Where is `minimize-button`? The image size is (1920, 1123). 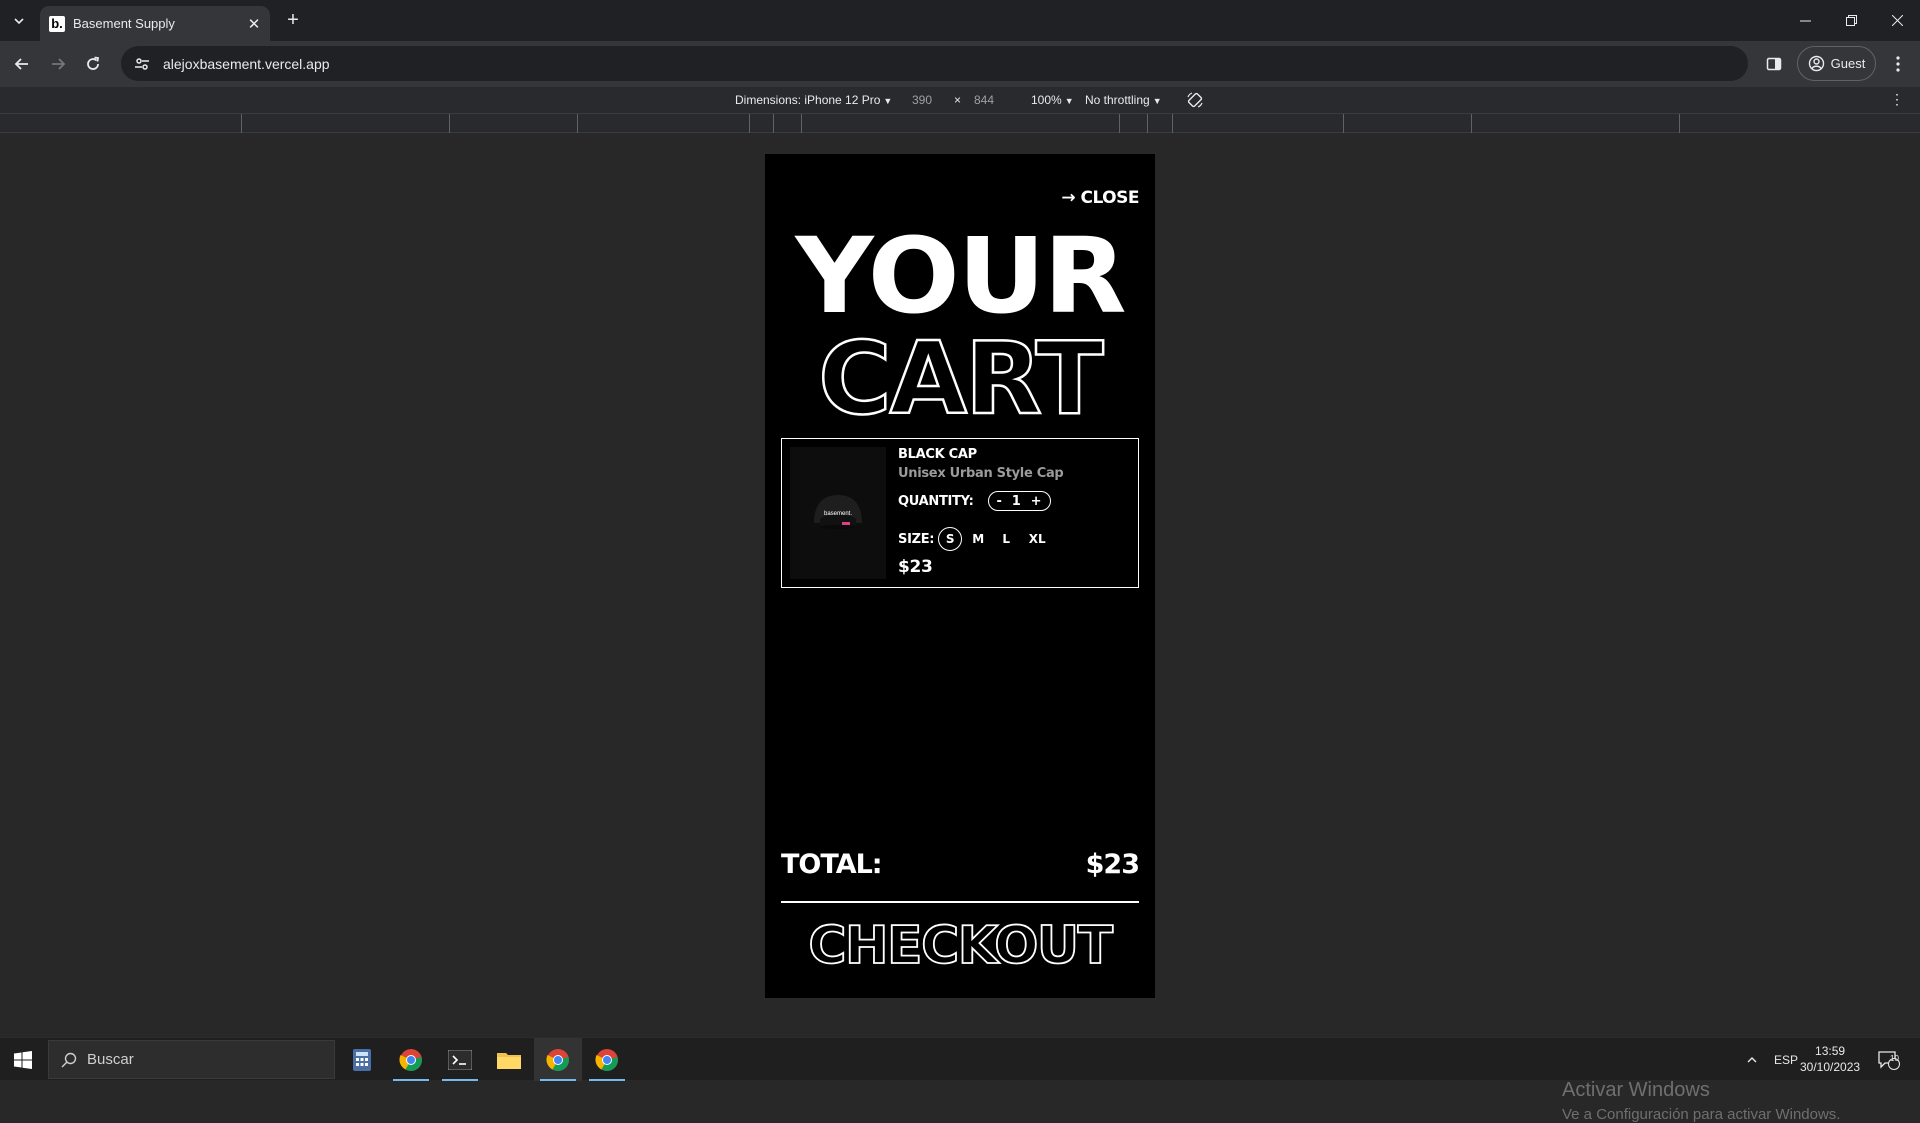 minimize-button is located at coordinates (1805, 20).